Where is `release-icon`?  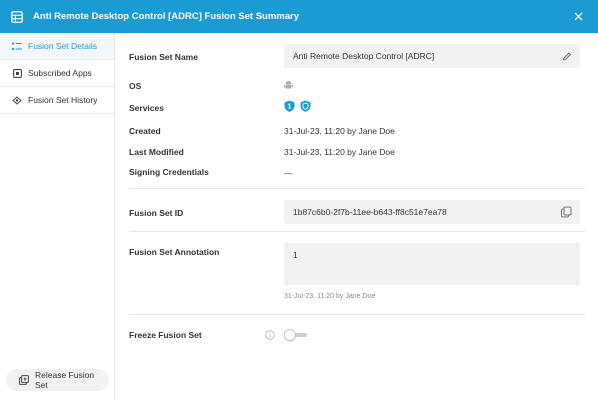 release-icon is located at coordinates (24, 380).